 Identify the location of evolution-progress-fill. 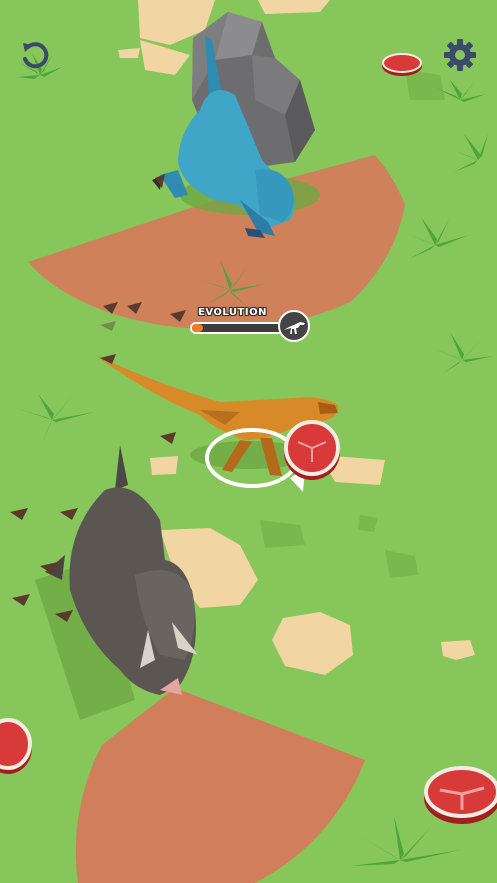
(198, 328).